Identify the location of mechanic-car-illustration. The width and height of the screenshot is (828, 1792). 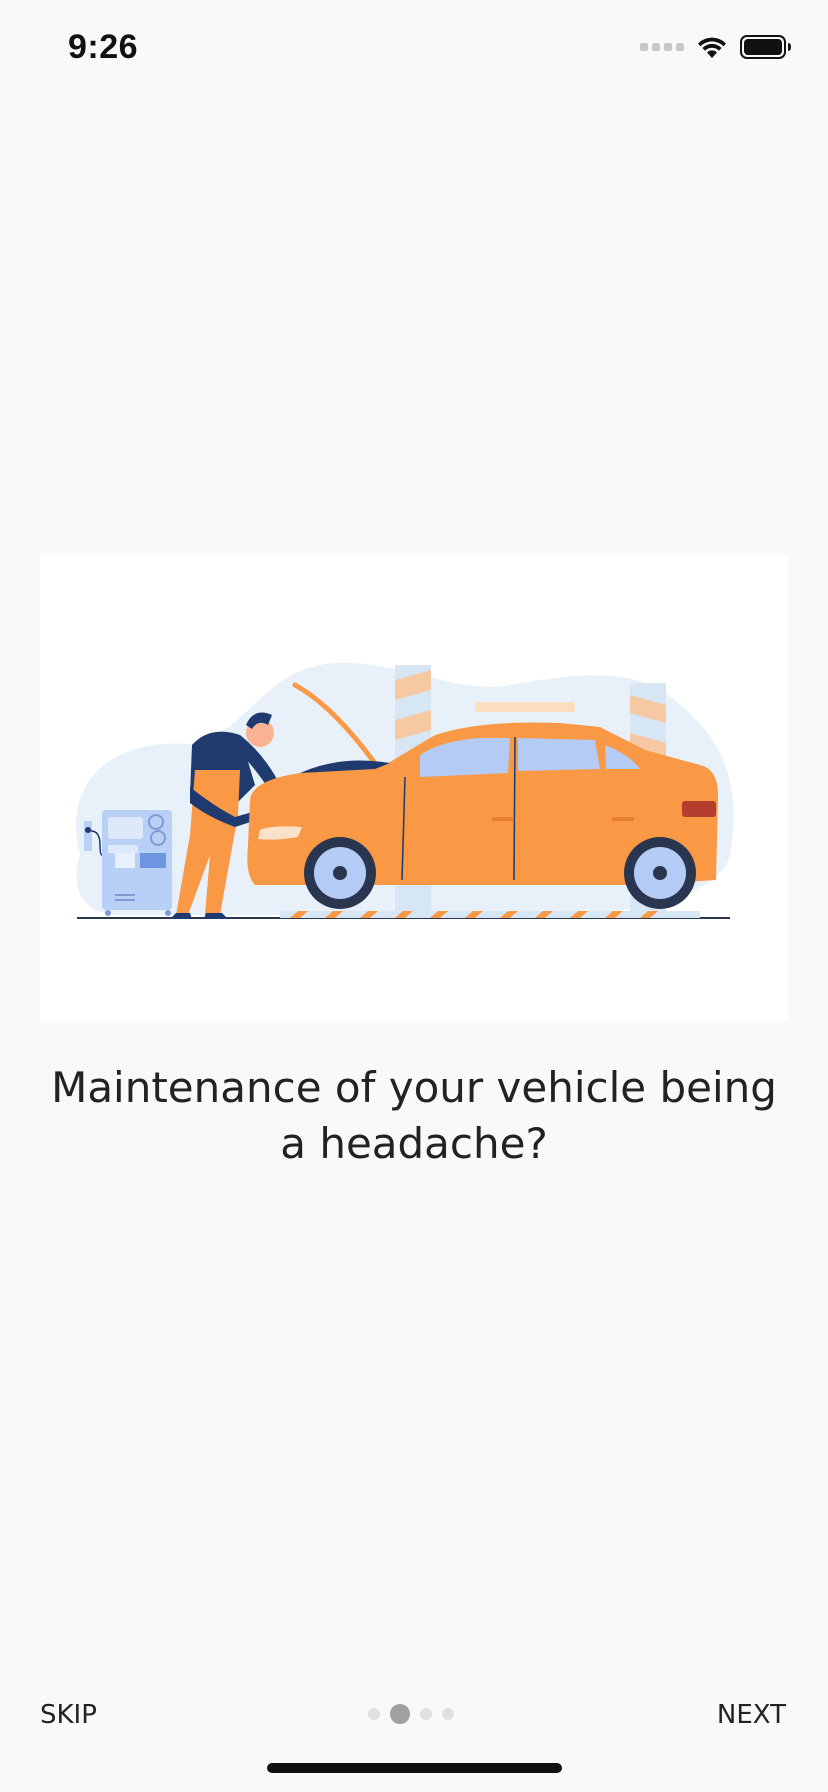
(405, 790).